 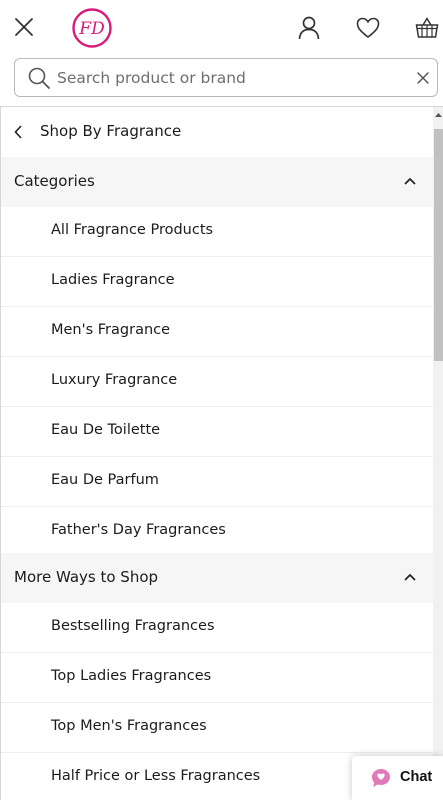 I want to click on chat-bubble-icon, so click(x=381, y=778).